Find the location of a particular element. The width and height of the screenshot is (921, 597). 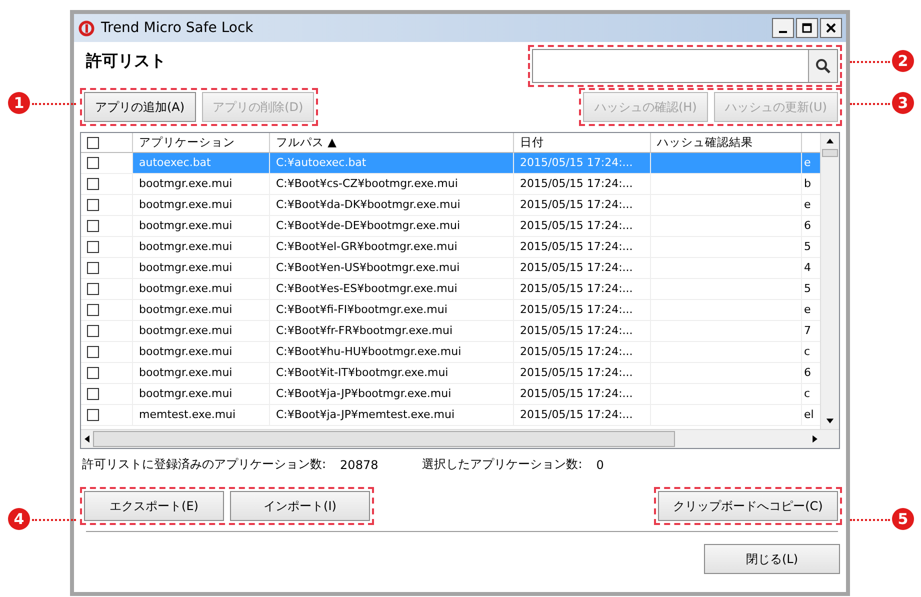

search-button is located at coordinates (822, 66).